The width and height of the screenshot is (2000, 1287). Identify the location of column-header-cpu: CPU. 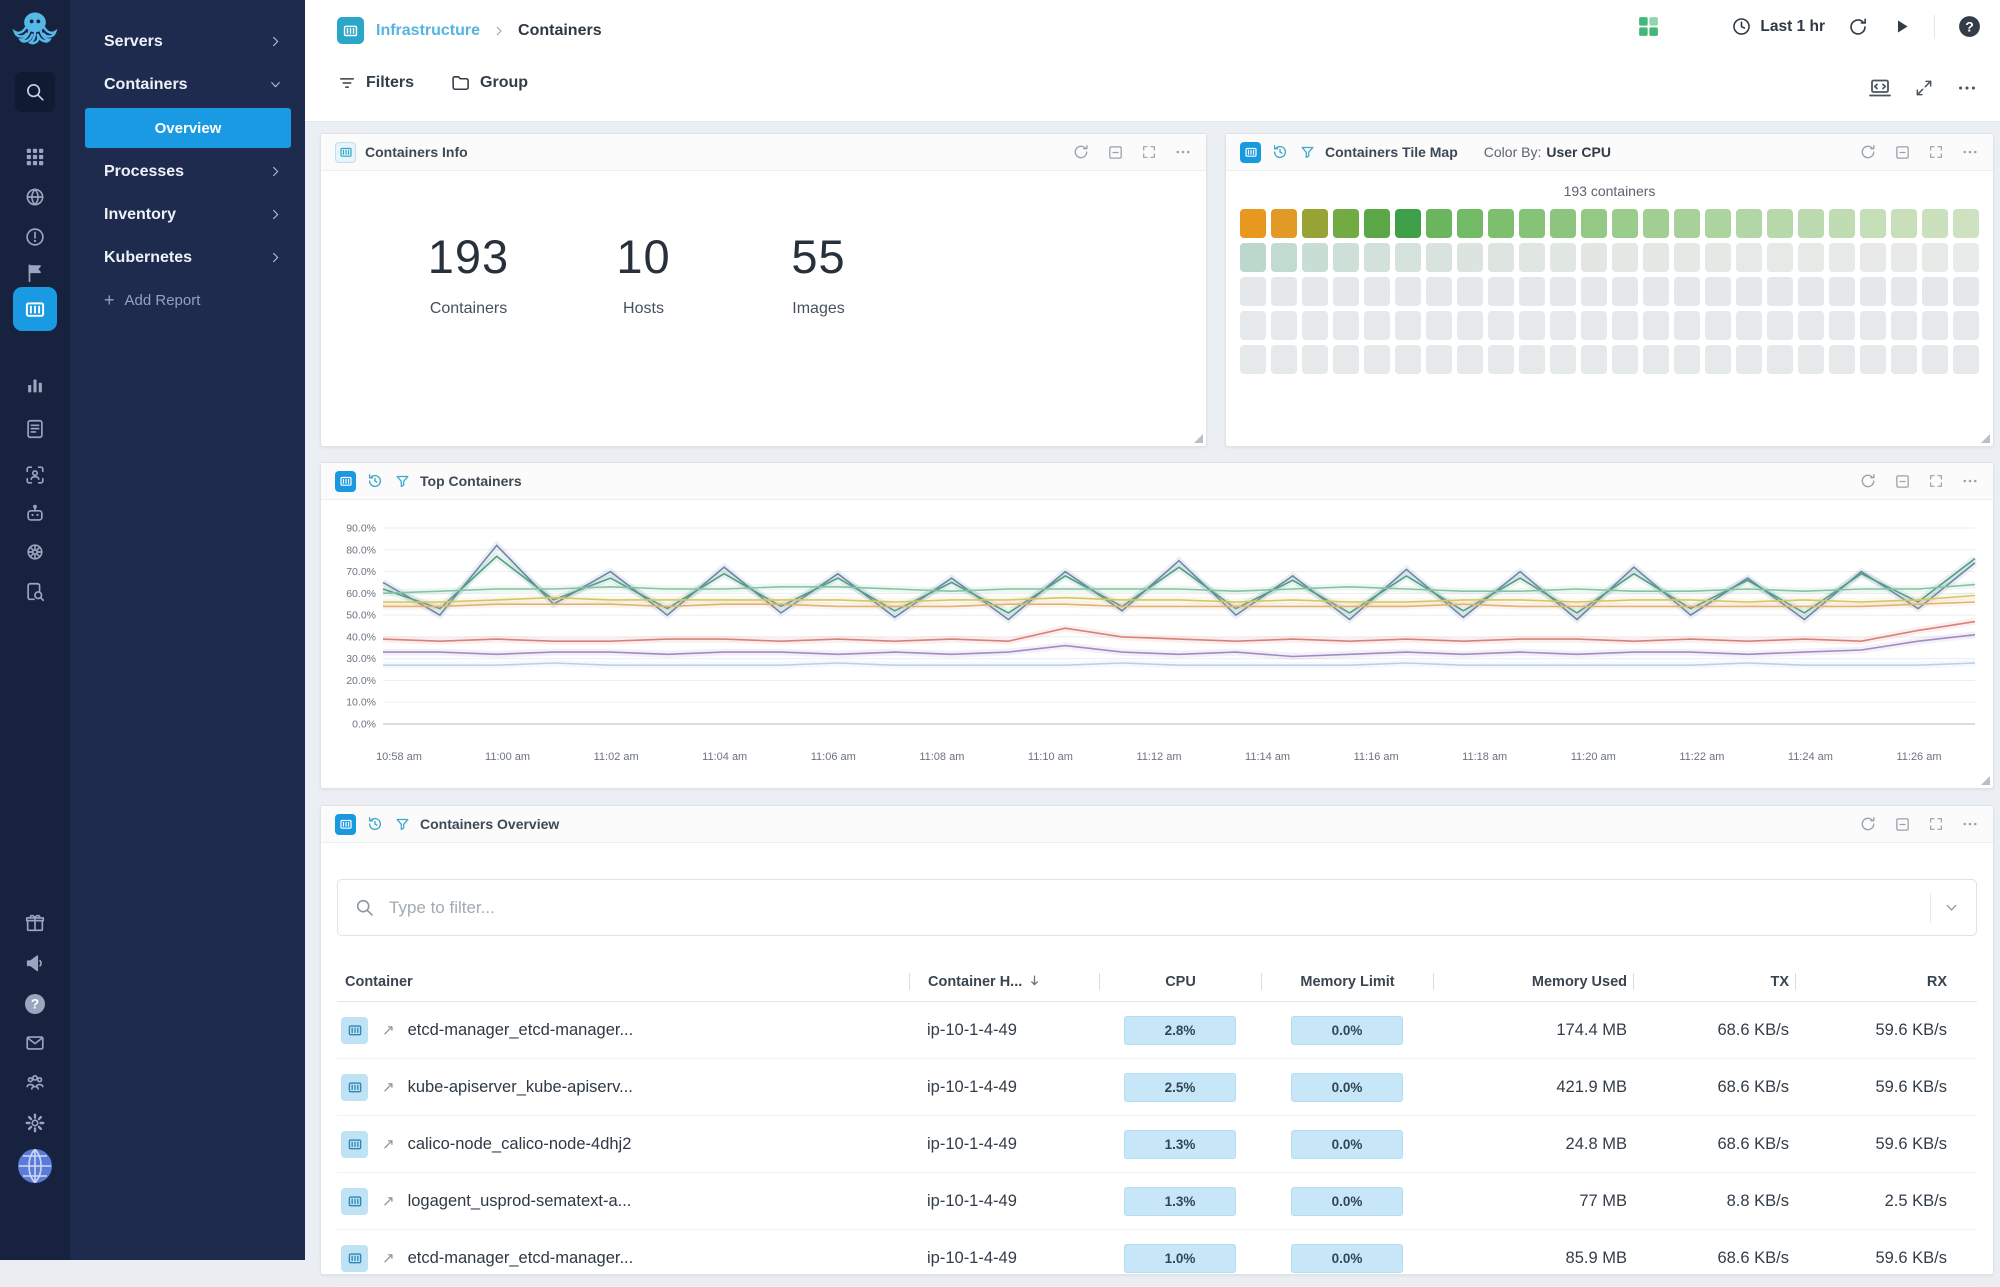
(1180, 982).